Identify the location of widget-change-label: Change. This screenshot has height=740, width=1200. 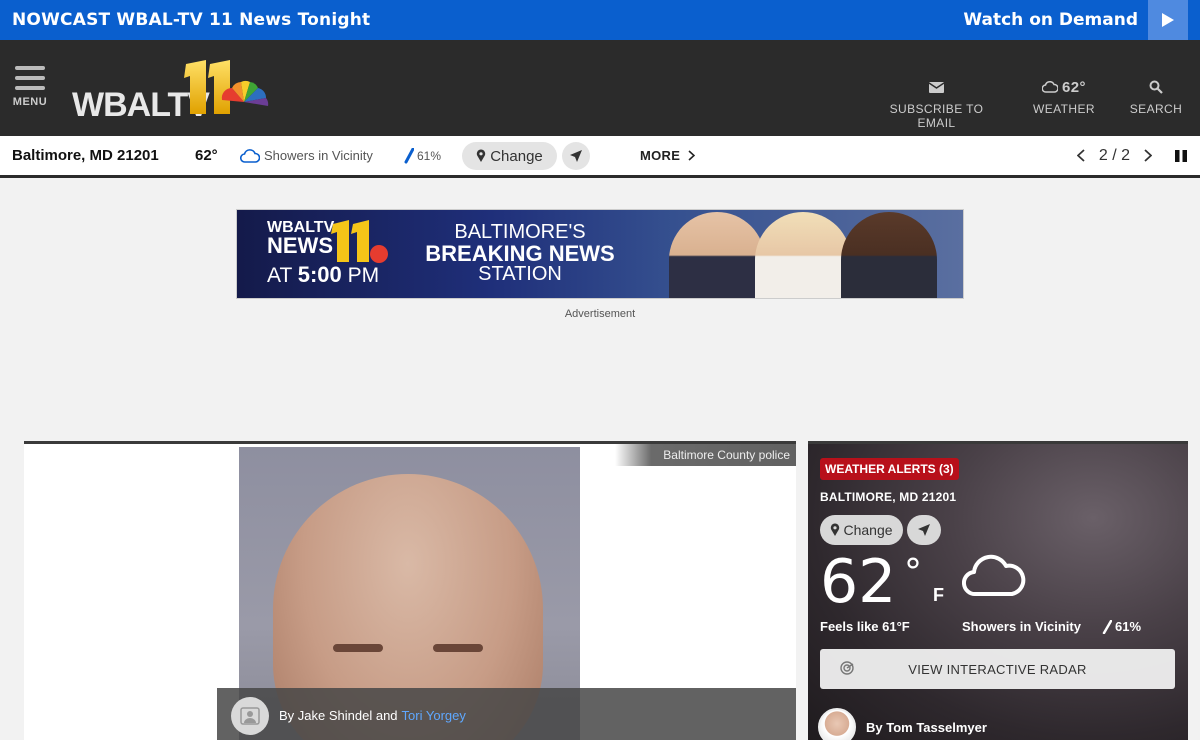
(868, 530).